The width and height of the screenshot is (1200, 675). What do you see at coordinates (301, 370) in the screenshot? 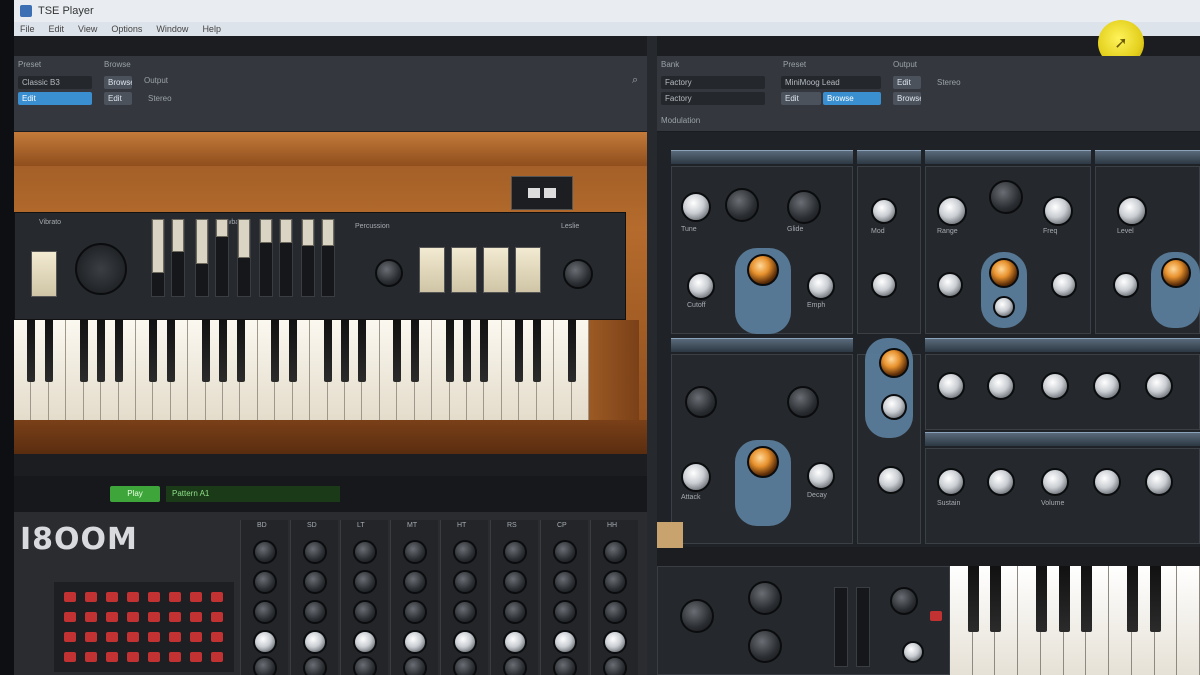
I see `organ-keyboard` at bounding box center [301, 370].